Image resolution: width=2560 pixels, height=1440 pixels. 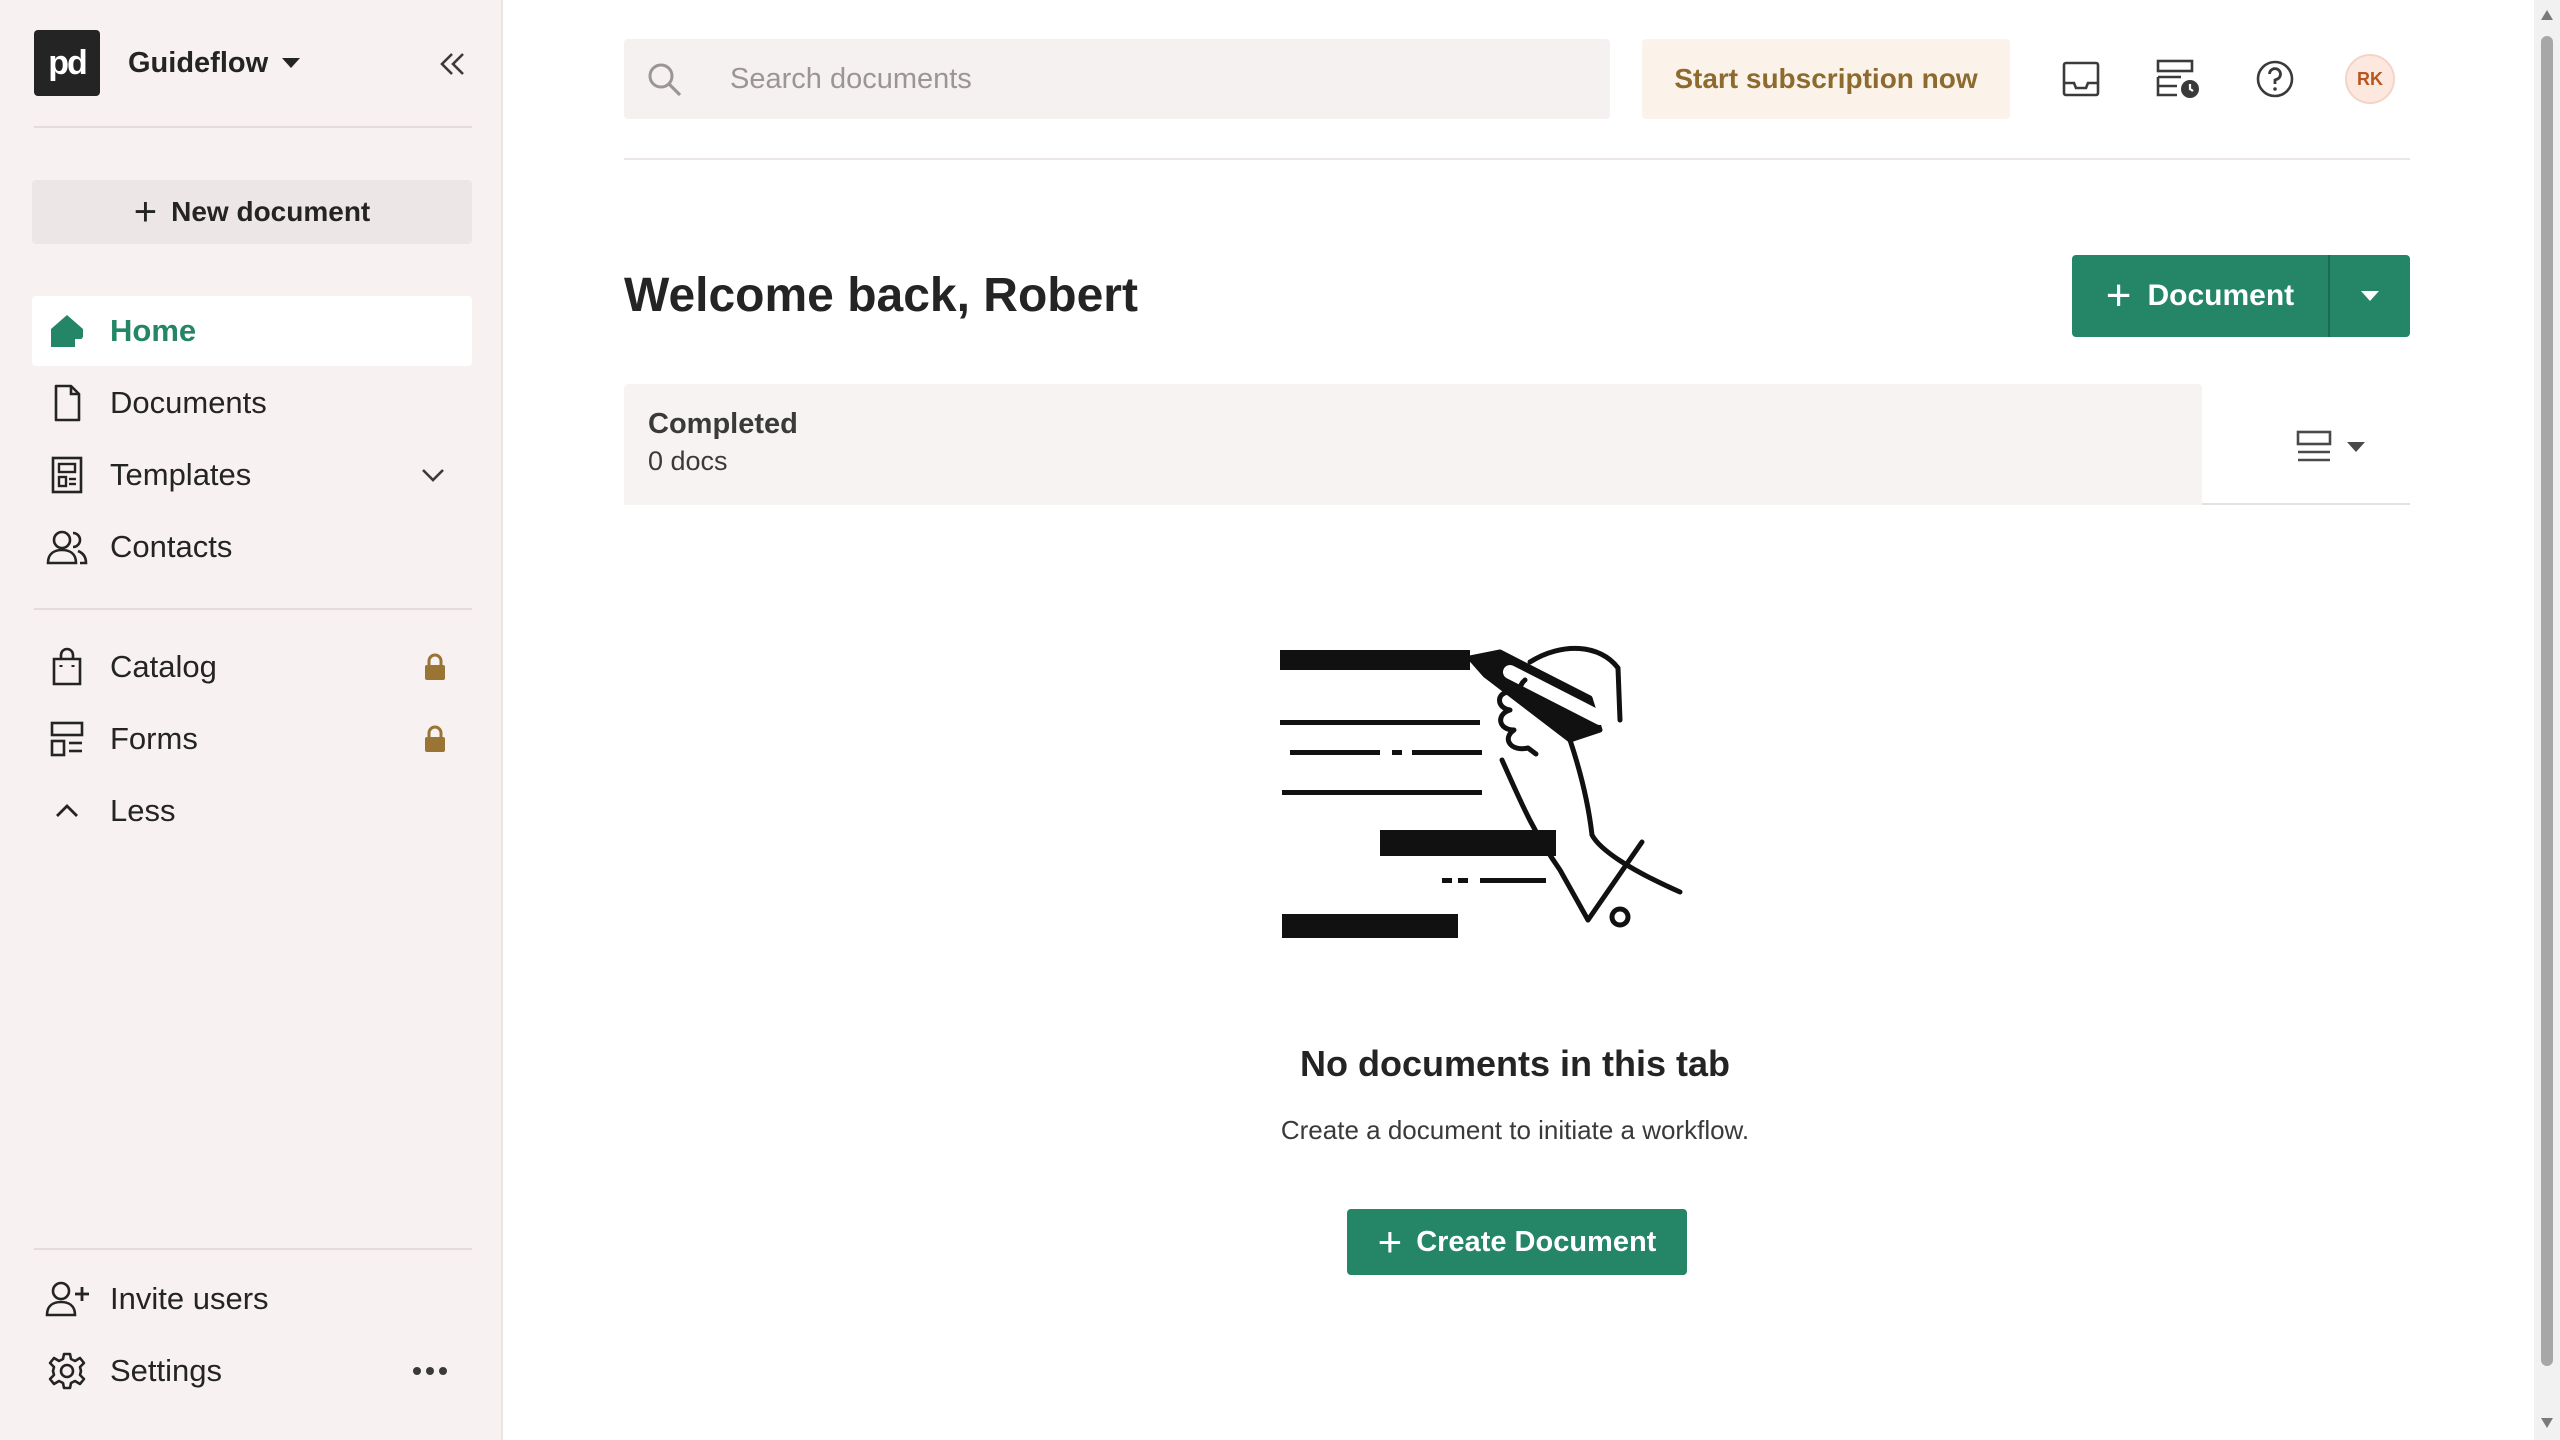 I want to click on gear-icon, so click(x=67, y=1371).